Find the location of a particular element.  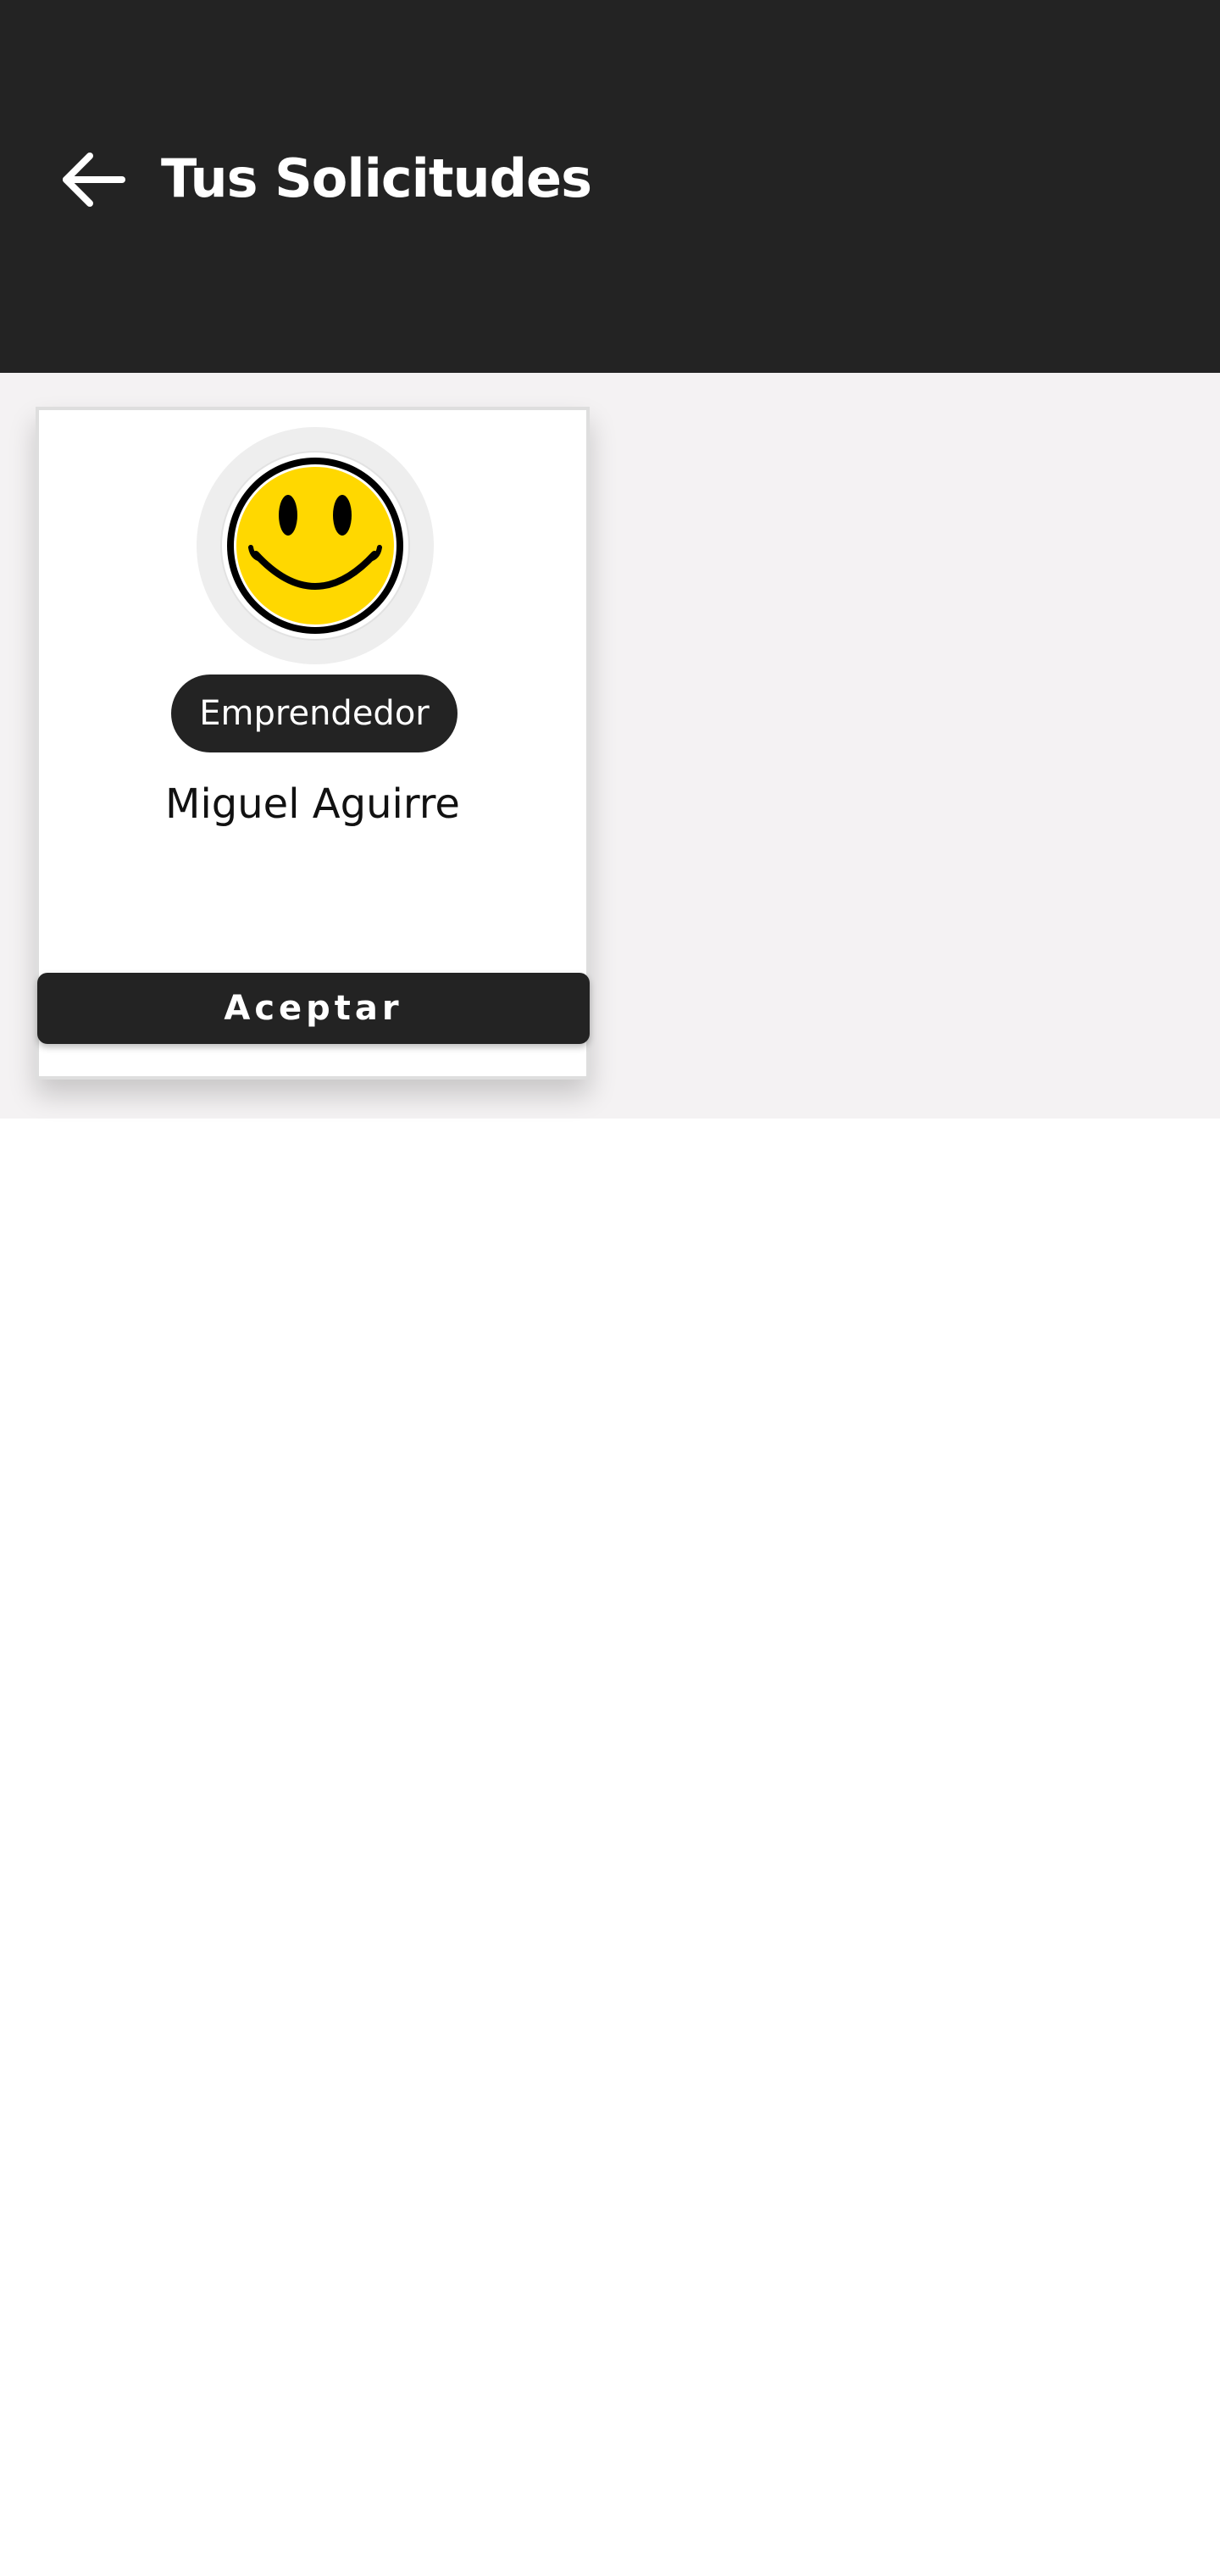

accept-button: Aceptar is located at coordinates (313, 1009).